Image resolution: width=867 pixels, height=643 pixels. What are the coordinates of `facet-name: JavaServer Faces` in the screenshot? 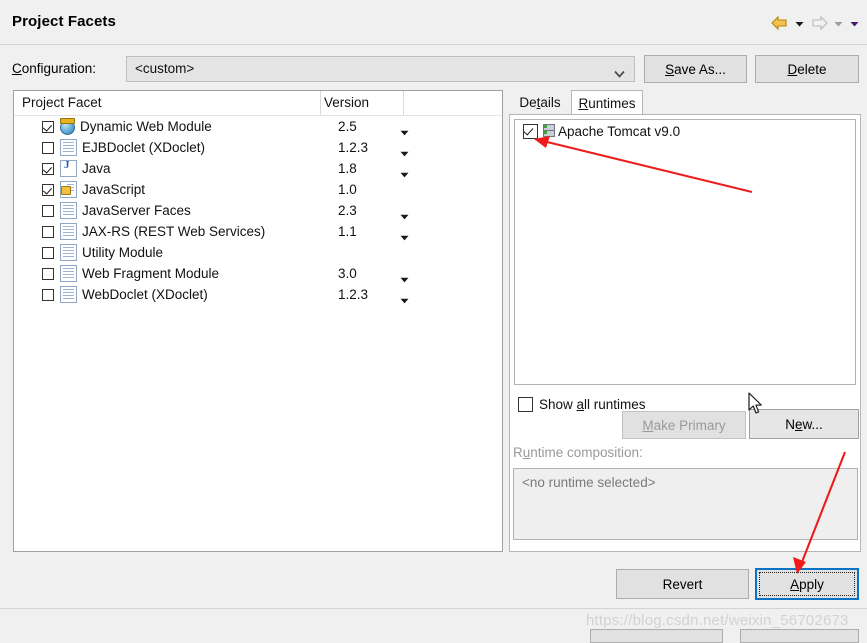 It's located at (136, 210).